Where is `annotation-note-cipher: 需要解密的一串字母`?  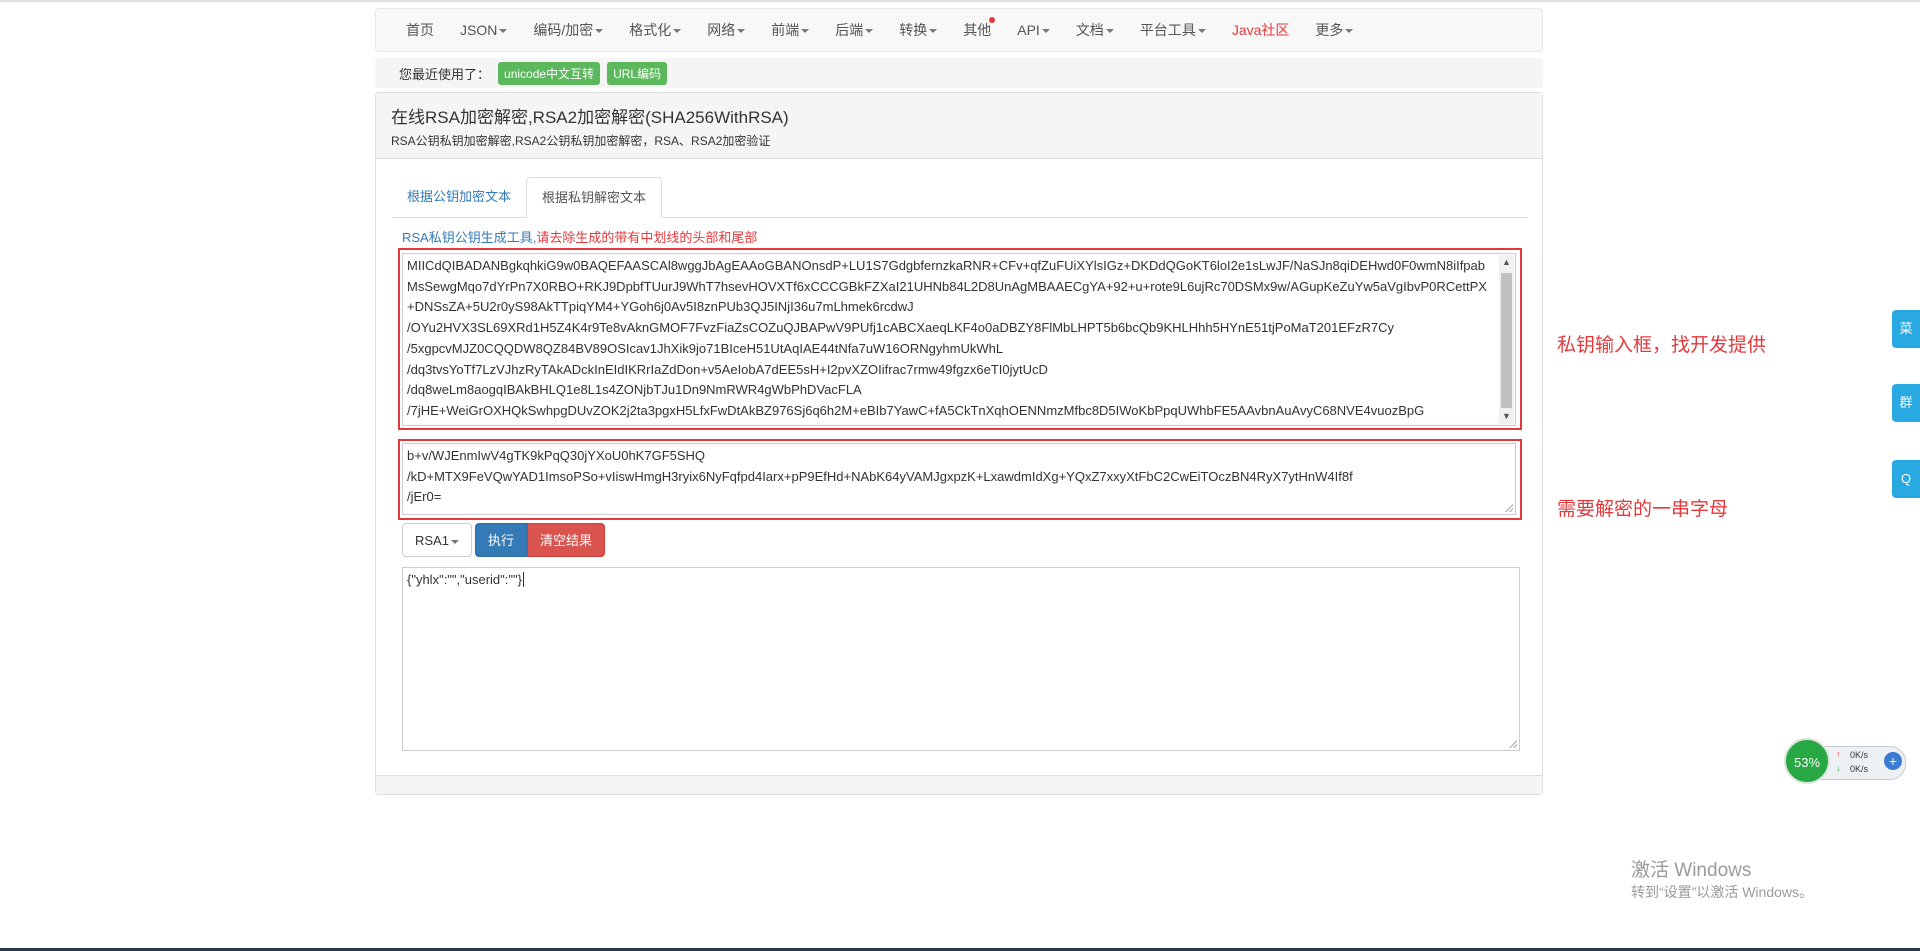 annotation-note-cipher: 需要解密的一串字母 is located at coordinates (1643, 509).